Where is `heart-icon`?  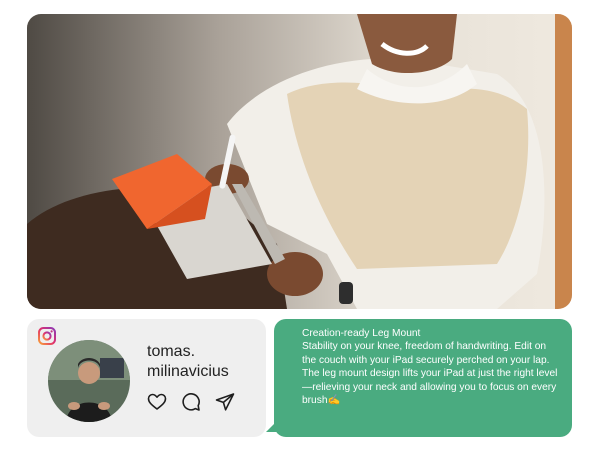
heart-icon is located at coordinates (157, 402).